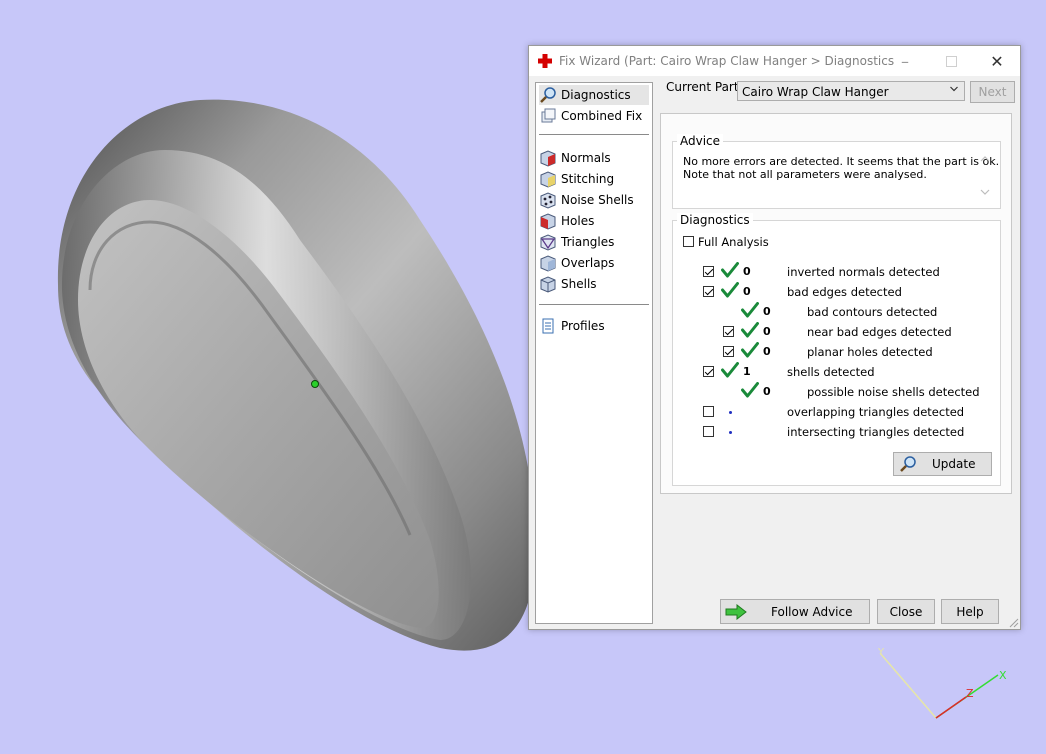  What do you see at coordinates (704, 87) in the screenshot?
I see `current-part-label: Current Part:` at bounding box center [704, 87].